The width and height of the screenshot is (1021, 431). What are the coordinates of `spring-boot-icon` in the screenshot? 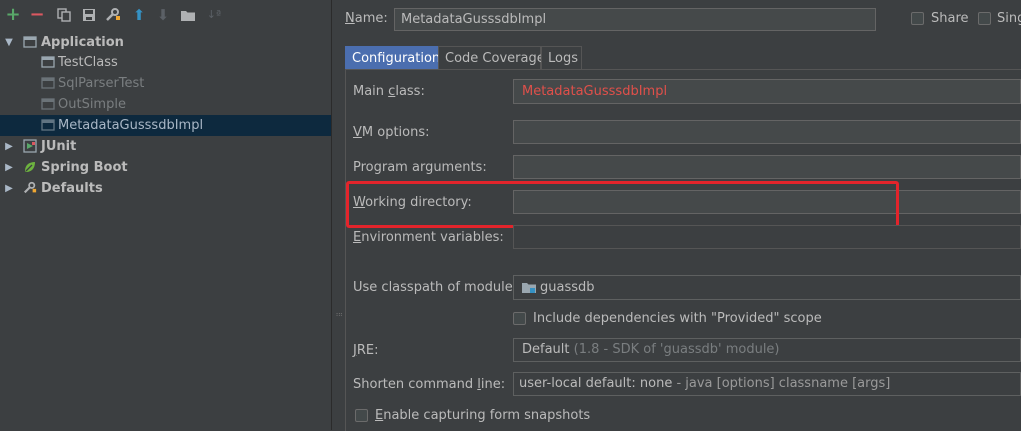 It's located at (30, 167).